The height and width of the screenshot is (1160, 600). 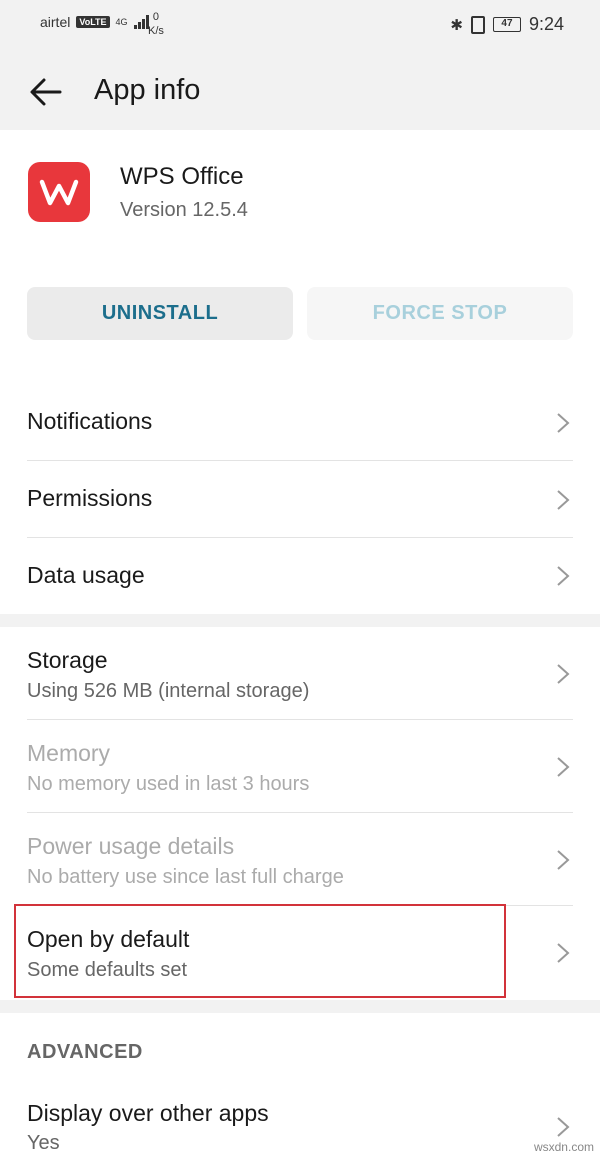 What do you see at coordinates (300, 499) in the screenshot?
I see `list-item-permissions: Permissions` at bounding box center [300, 499].